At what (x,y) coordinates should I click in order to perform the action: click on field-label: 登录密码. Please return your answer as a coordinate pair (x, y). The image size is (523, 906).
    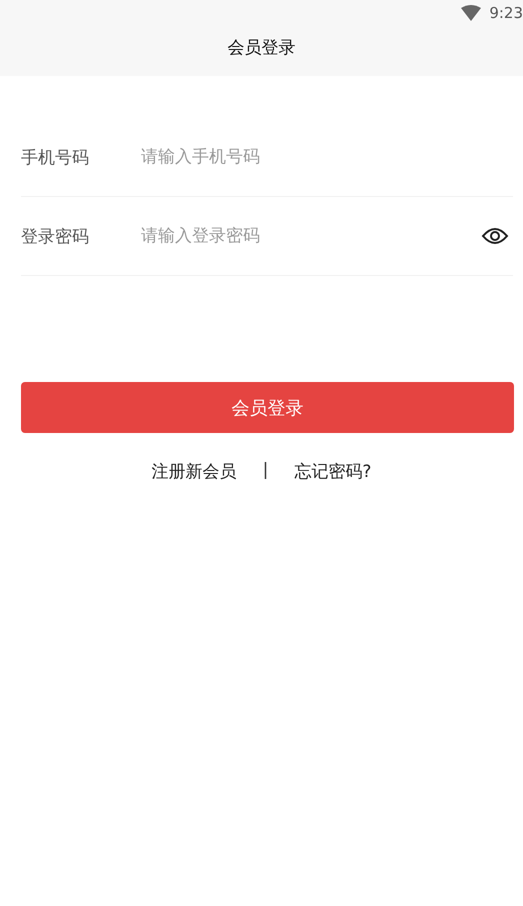
    Looking at the image, I should click on (55, 237).